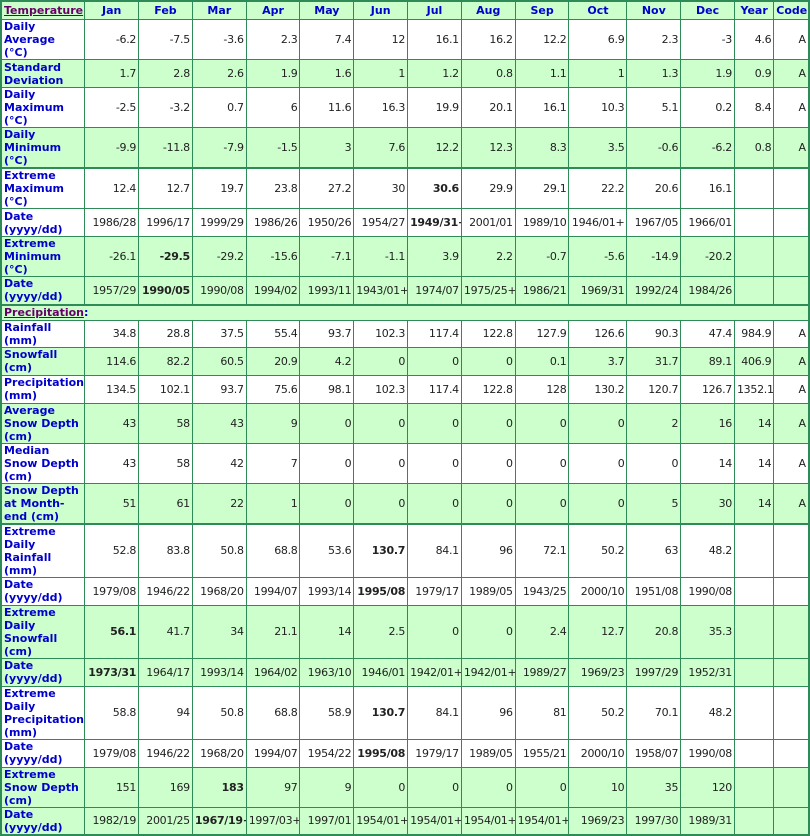 The image size is (810, 836). Describe the element at coordinates (542, 188) in the screenshot. I see `cell-sep: 29.1` at that location.